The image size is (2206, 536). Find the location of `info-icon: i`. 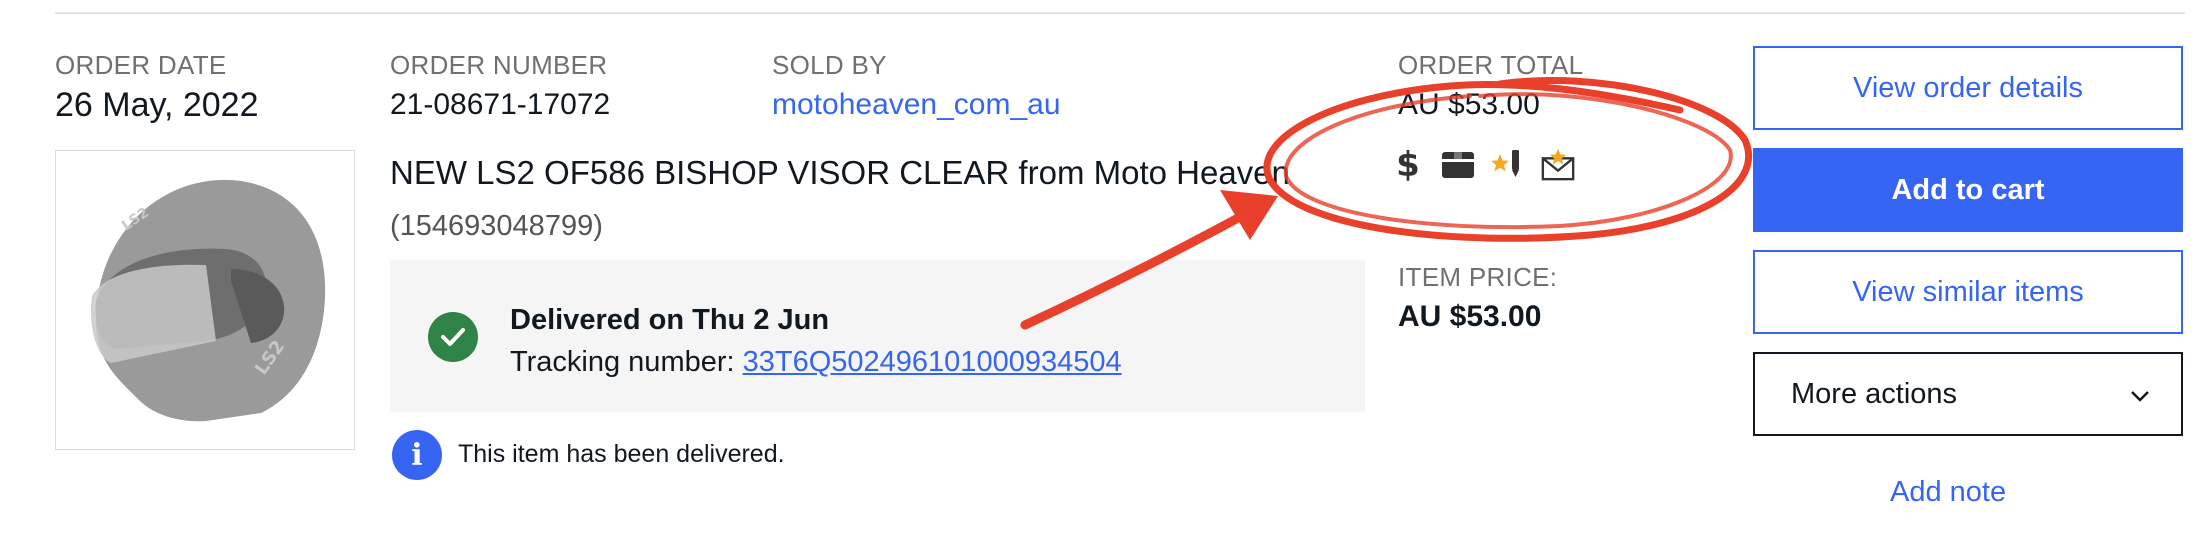

info-icon: i is located at coordinates (417, 455).